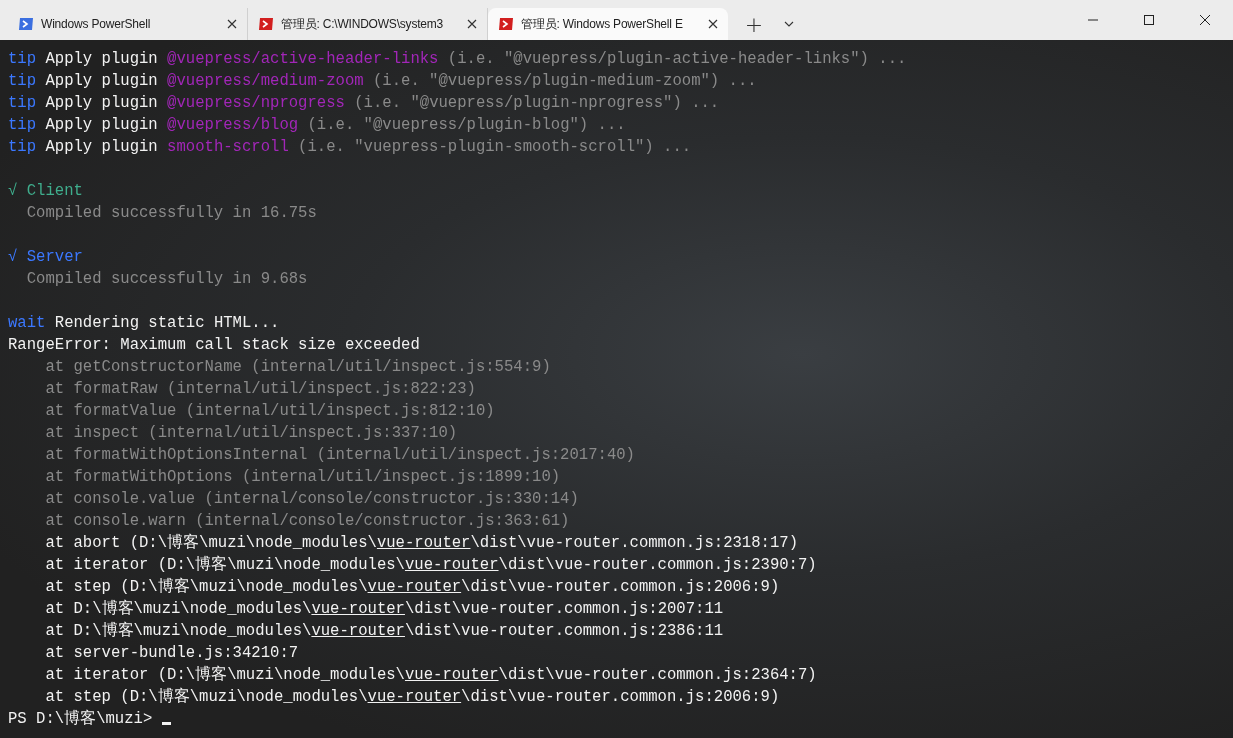 The height and width of the screenshot is (738, 1233). Describe the element at coordinates (384, 609) in the screenshot. I see `terminal-line: at D:\博客\muzi\node_modules\vue-router\dist\vue-router.common.js:2007:11` at that location.